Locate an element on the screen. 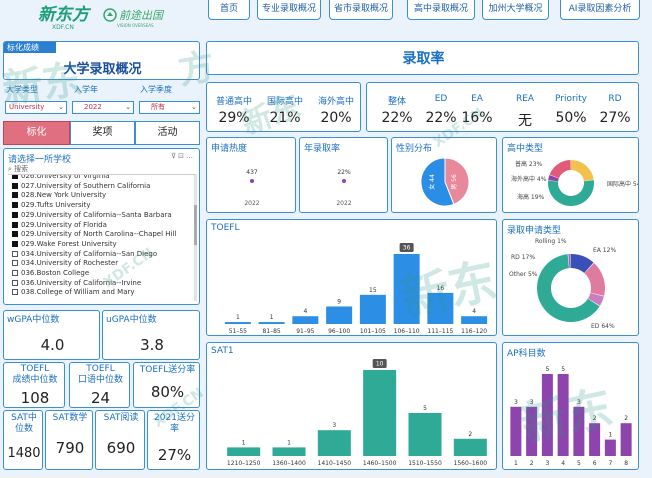 This screenshot has width=652, height=478. annual-rate-panel: 年录取率 22% 2022 is located at coordinates (343, 175).